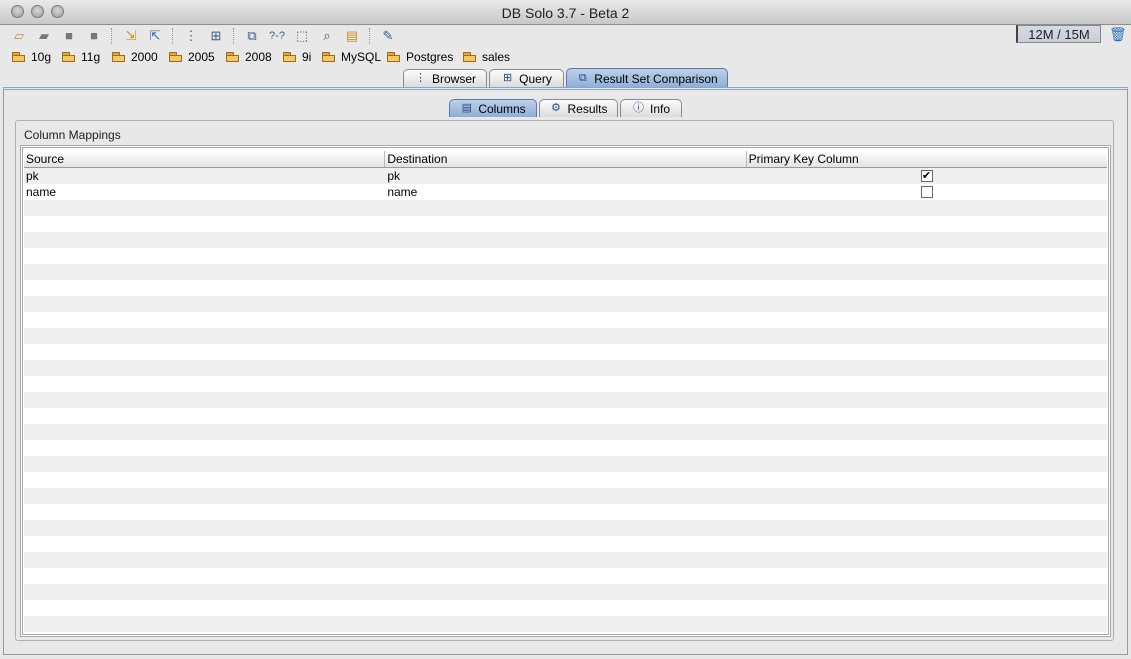 The image size is (1131, 659). Describe the element at coordinates (1118, 34) in the screenshot. I see `trash-icon: 🗑` at that location.